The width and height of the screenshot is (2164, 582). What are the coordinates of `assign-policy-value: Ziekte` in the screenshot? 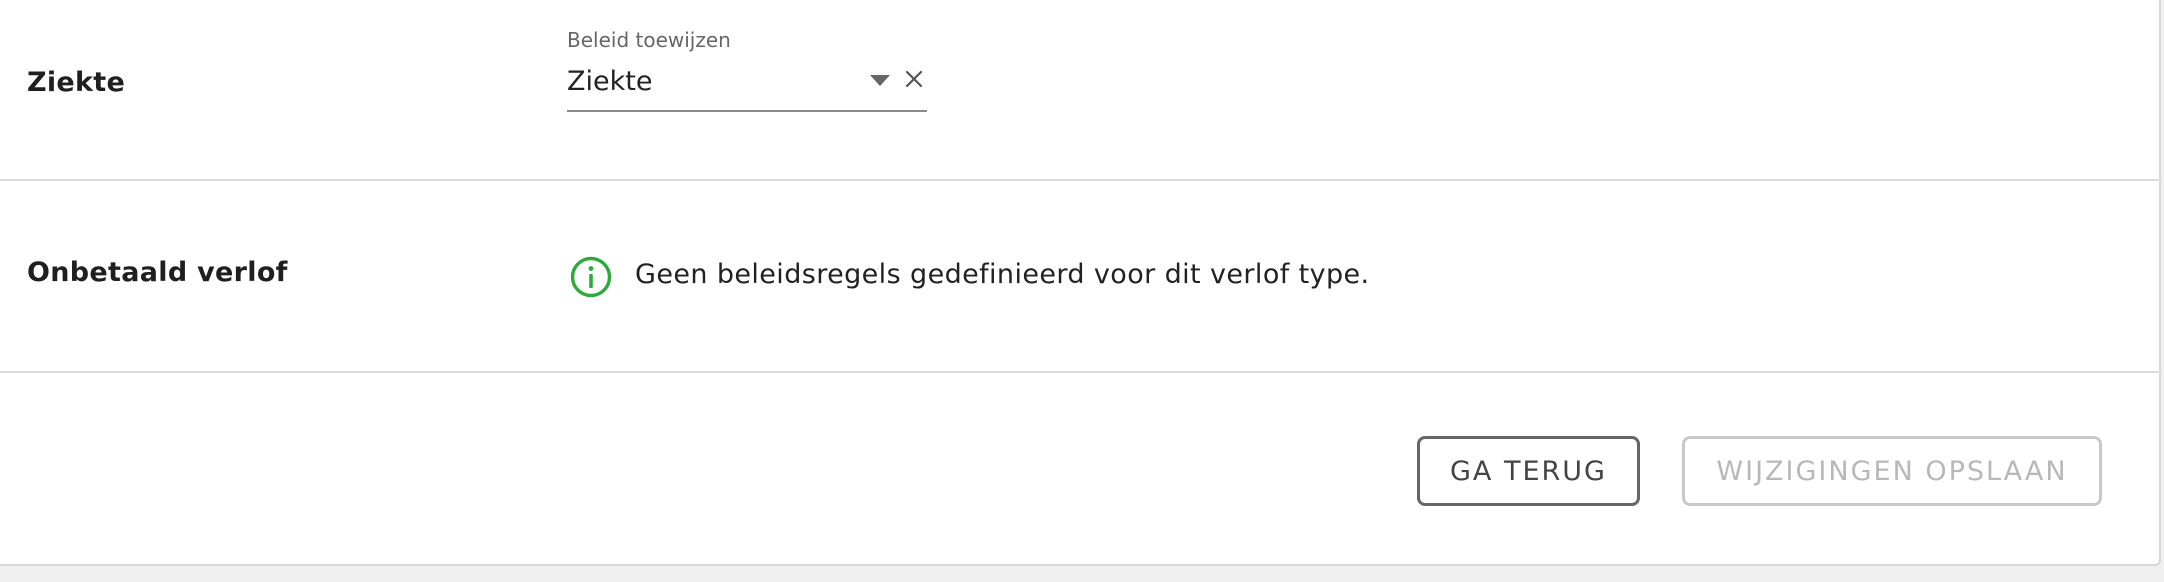 It's located at (609, 81).